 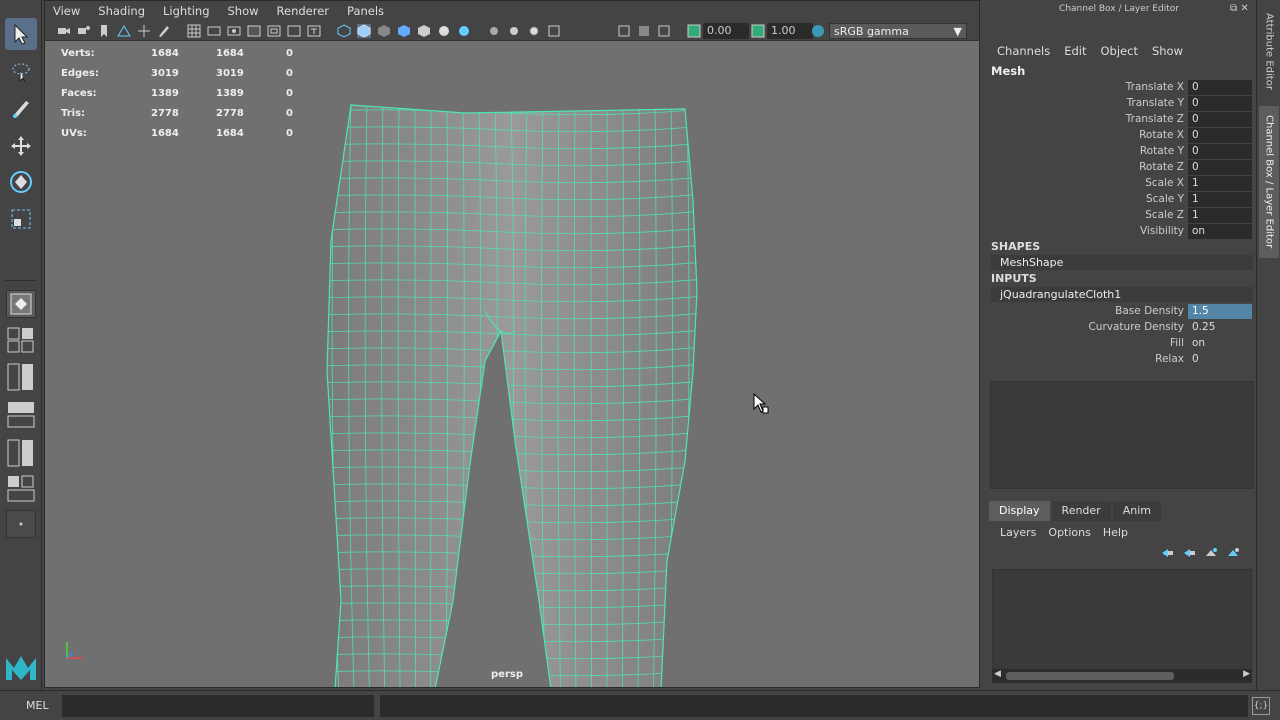 What do you see at coordinates (1211, 553) in the screenshot?
I see `new-empty-layer-icon` at bounding box center [1211, 553].